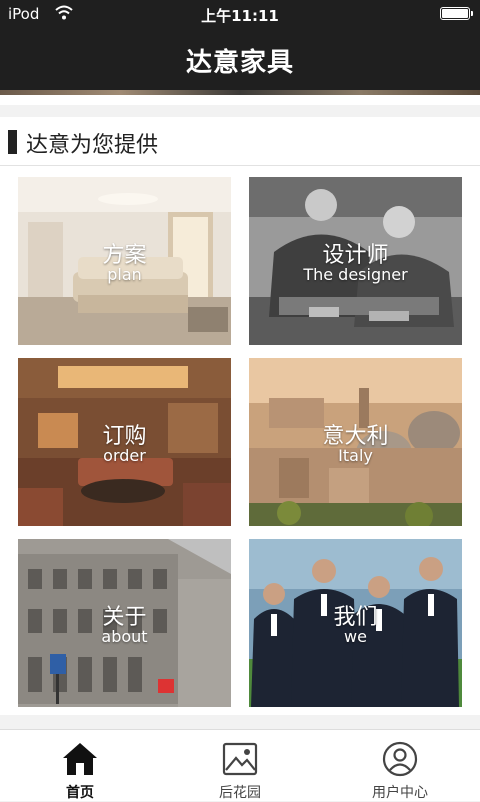 This screenshot has width=480, height=802. Describe the element at coordinates (355, 636) in the screenshot. I see `tile-subtitle: we` at that location.